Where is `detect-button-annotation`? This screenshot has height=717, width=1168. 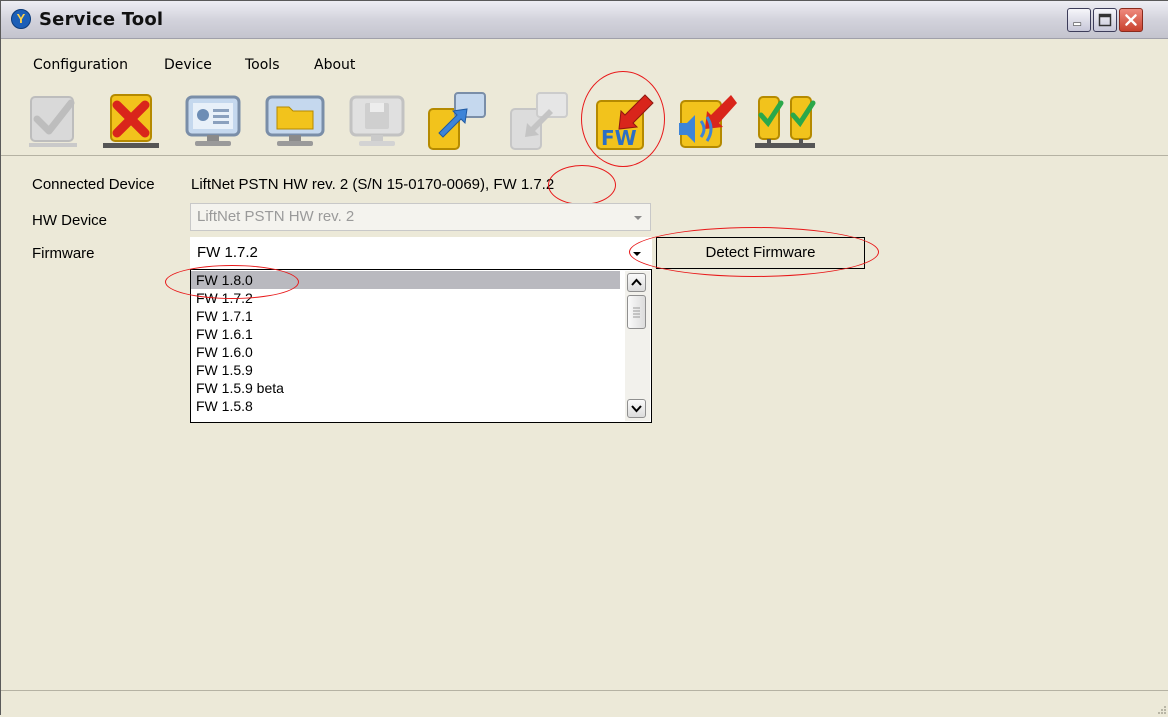
detect-button-annotation is located at coordinates (754, 252).